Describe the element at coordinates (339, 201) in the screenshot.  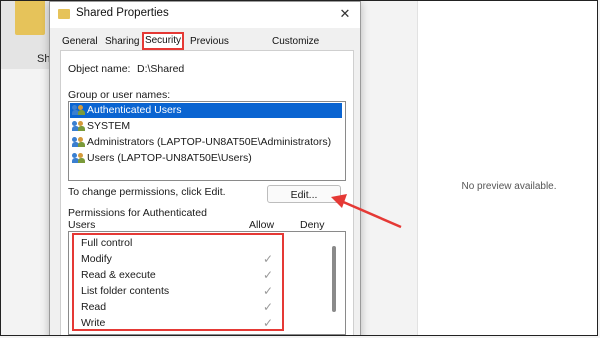
I see `arrow-head` at that location.